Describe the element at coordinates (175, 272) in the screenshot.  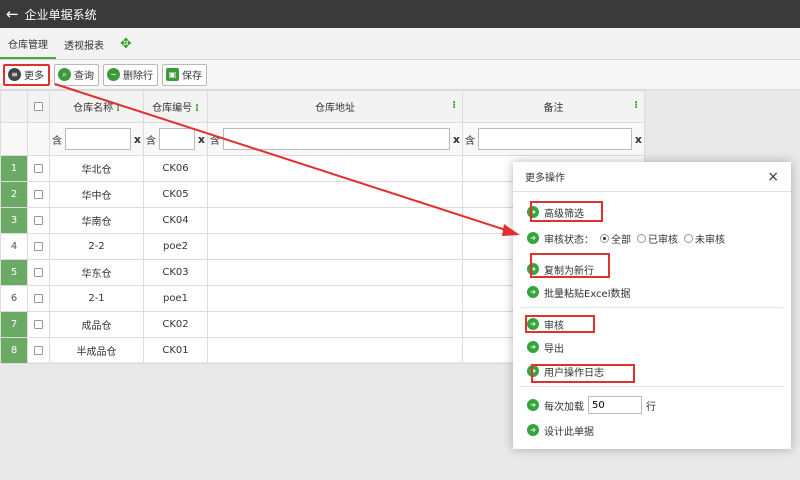
I see `warehouse-code-cell: CK03` at that location.